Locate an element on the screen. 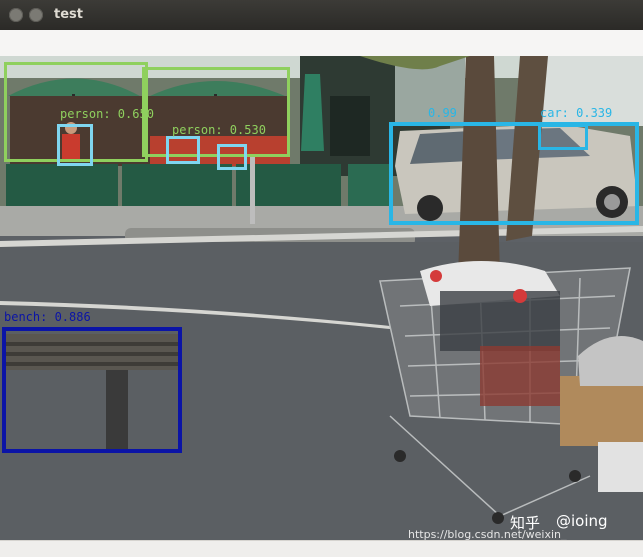 This screenshot has width=643, height=557. detection-label: bench: 0.886 is located at coordinates (47, 317).